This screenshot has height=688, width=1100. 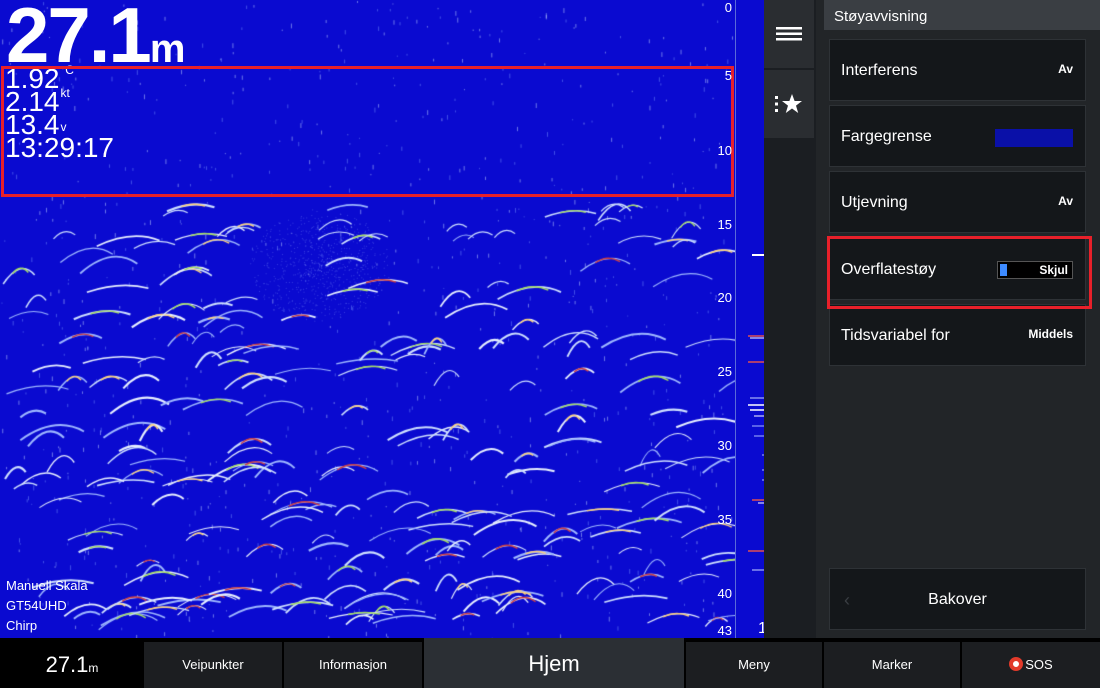 I want to click on tool-strip, so click(x=790, y=319).